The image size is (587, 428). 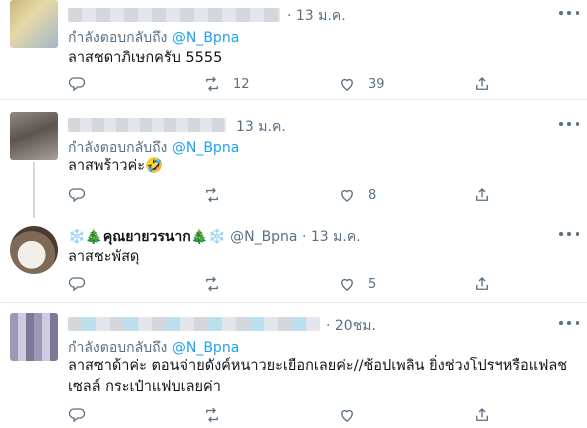 I want to click on tweet-text: ลาสชะพัสดุ, so click(x=104, y=257).